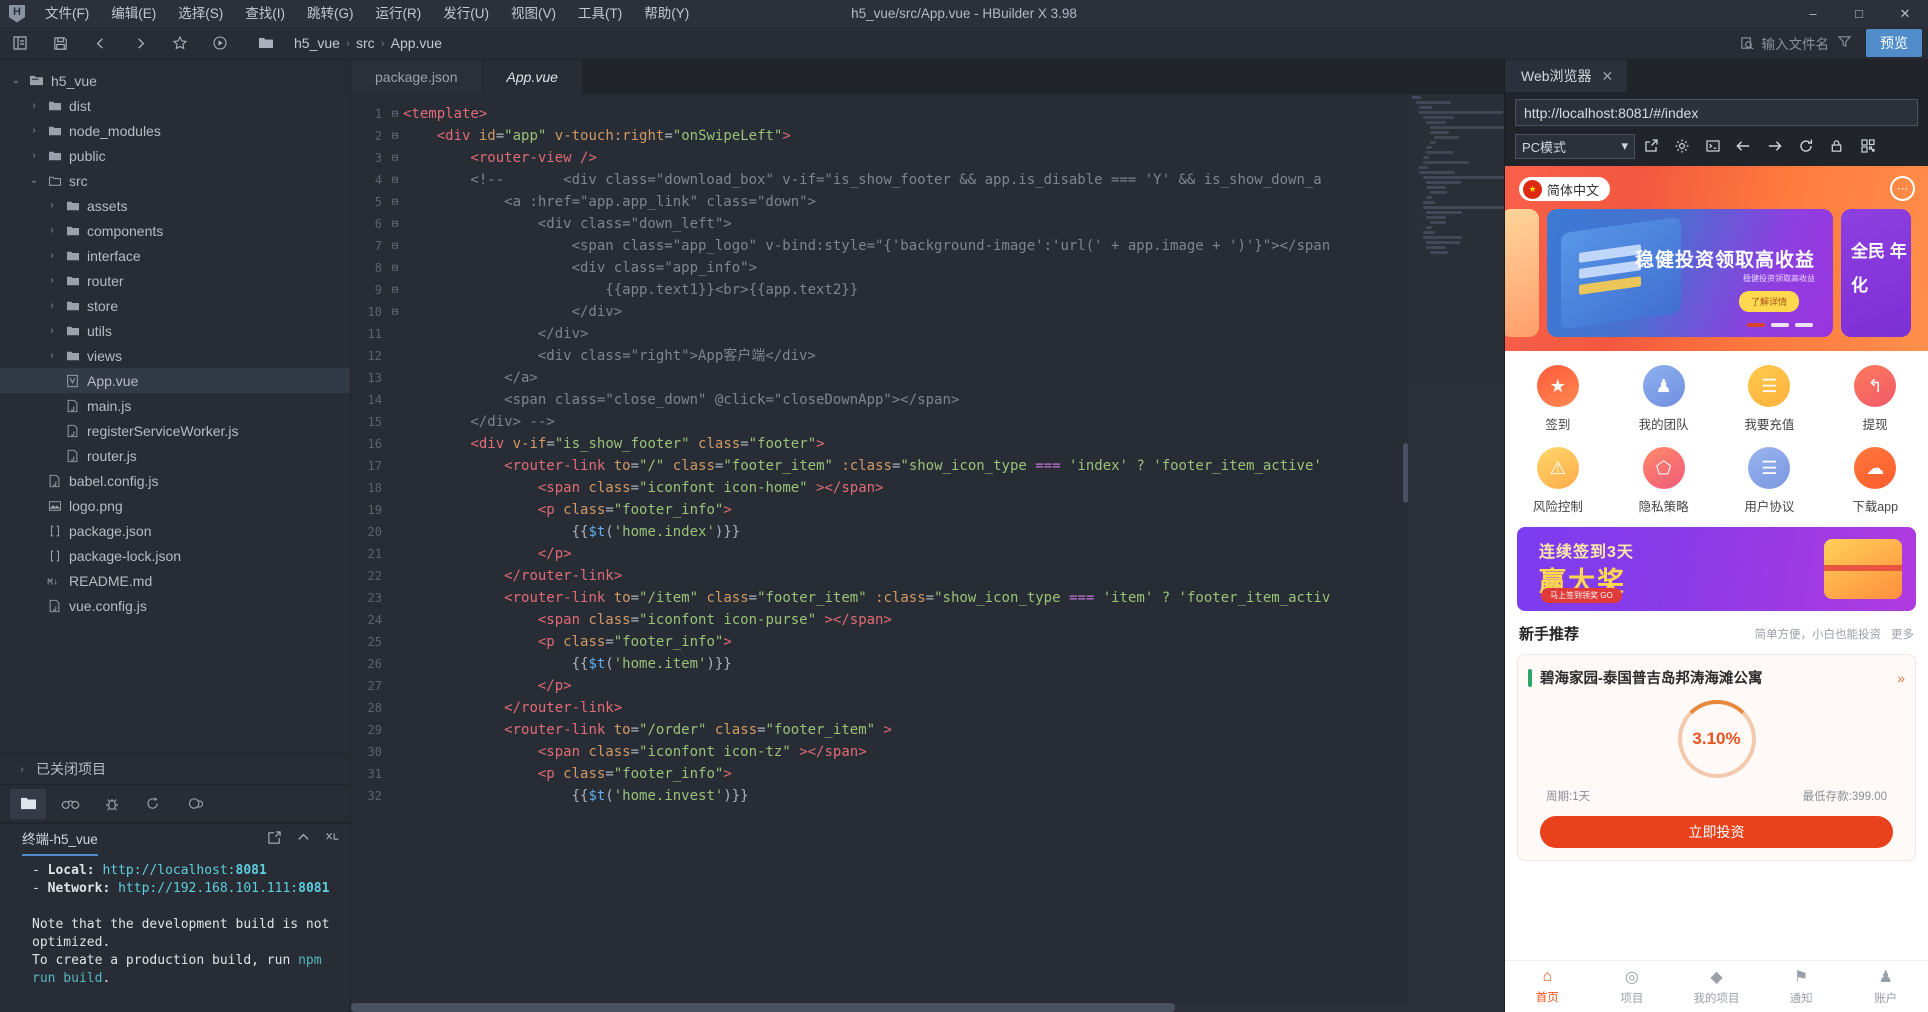 This screenshot has height=1012, width=1928. I want to click on device-mode-select: PC模式 ▾, so click(1575, 146).